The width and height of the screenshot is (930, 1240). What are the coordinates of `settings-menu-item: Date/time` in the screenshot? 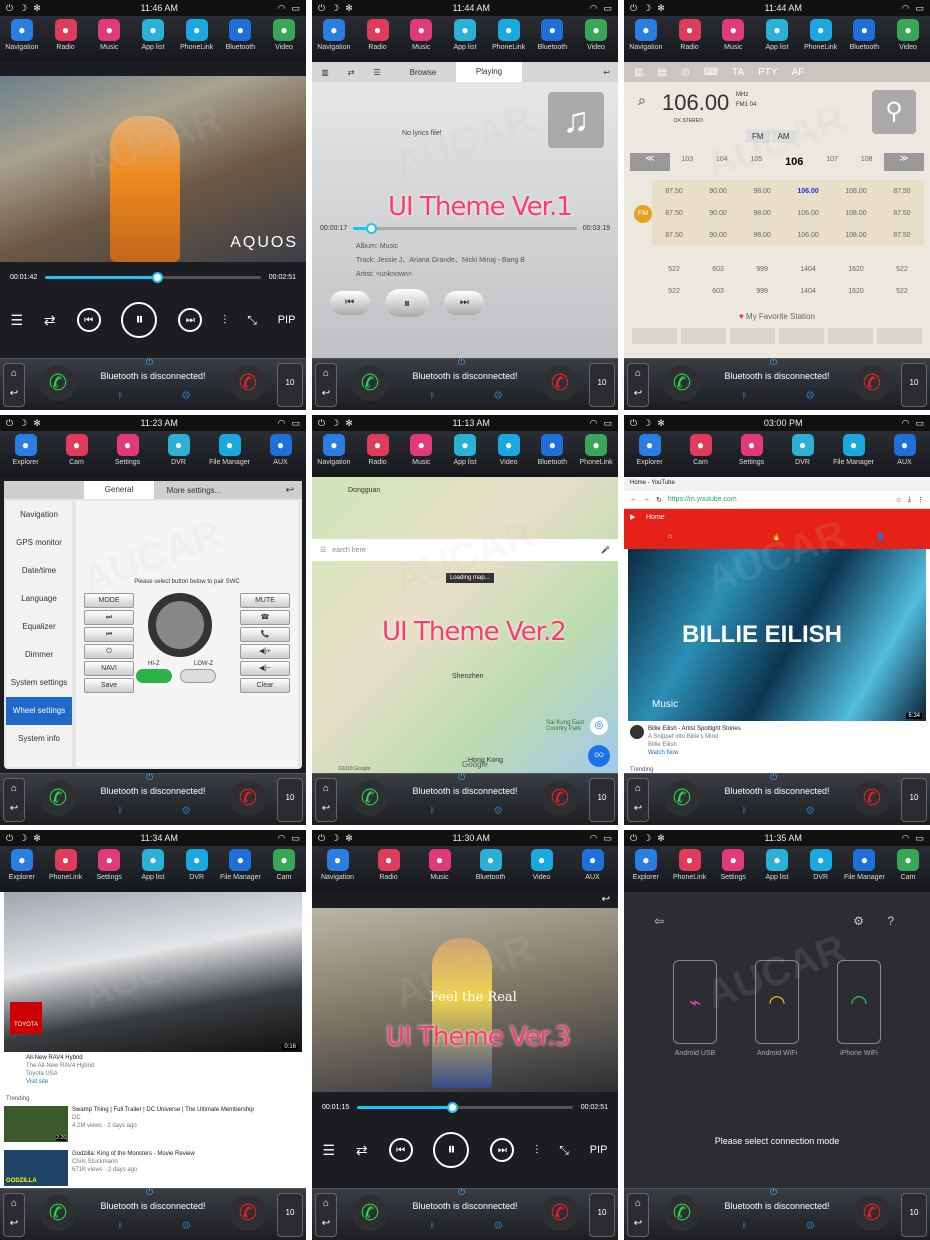 It's located at (39, 571).